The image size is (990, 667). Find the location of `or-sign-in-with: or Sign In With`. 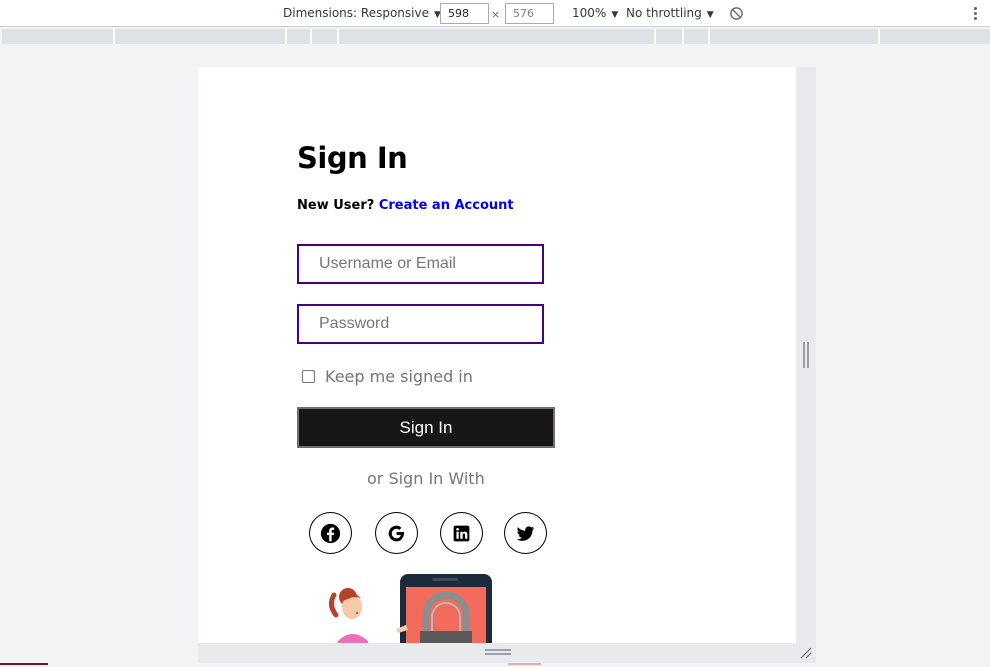

or-sign-in-with: or Sign In With is located at coordinates (426, 478).